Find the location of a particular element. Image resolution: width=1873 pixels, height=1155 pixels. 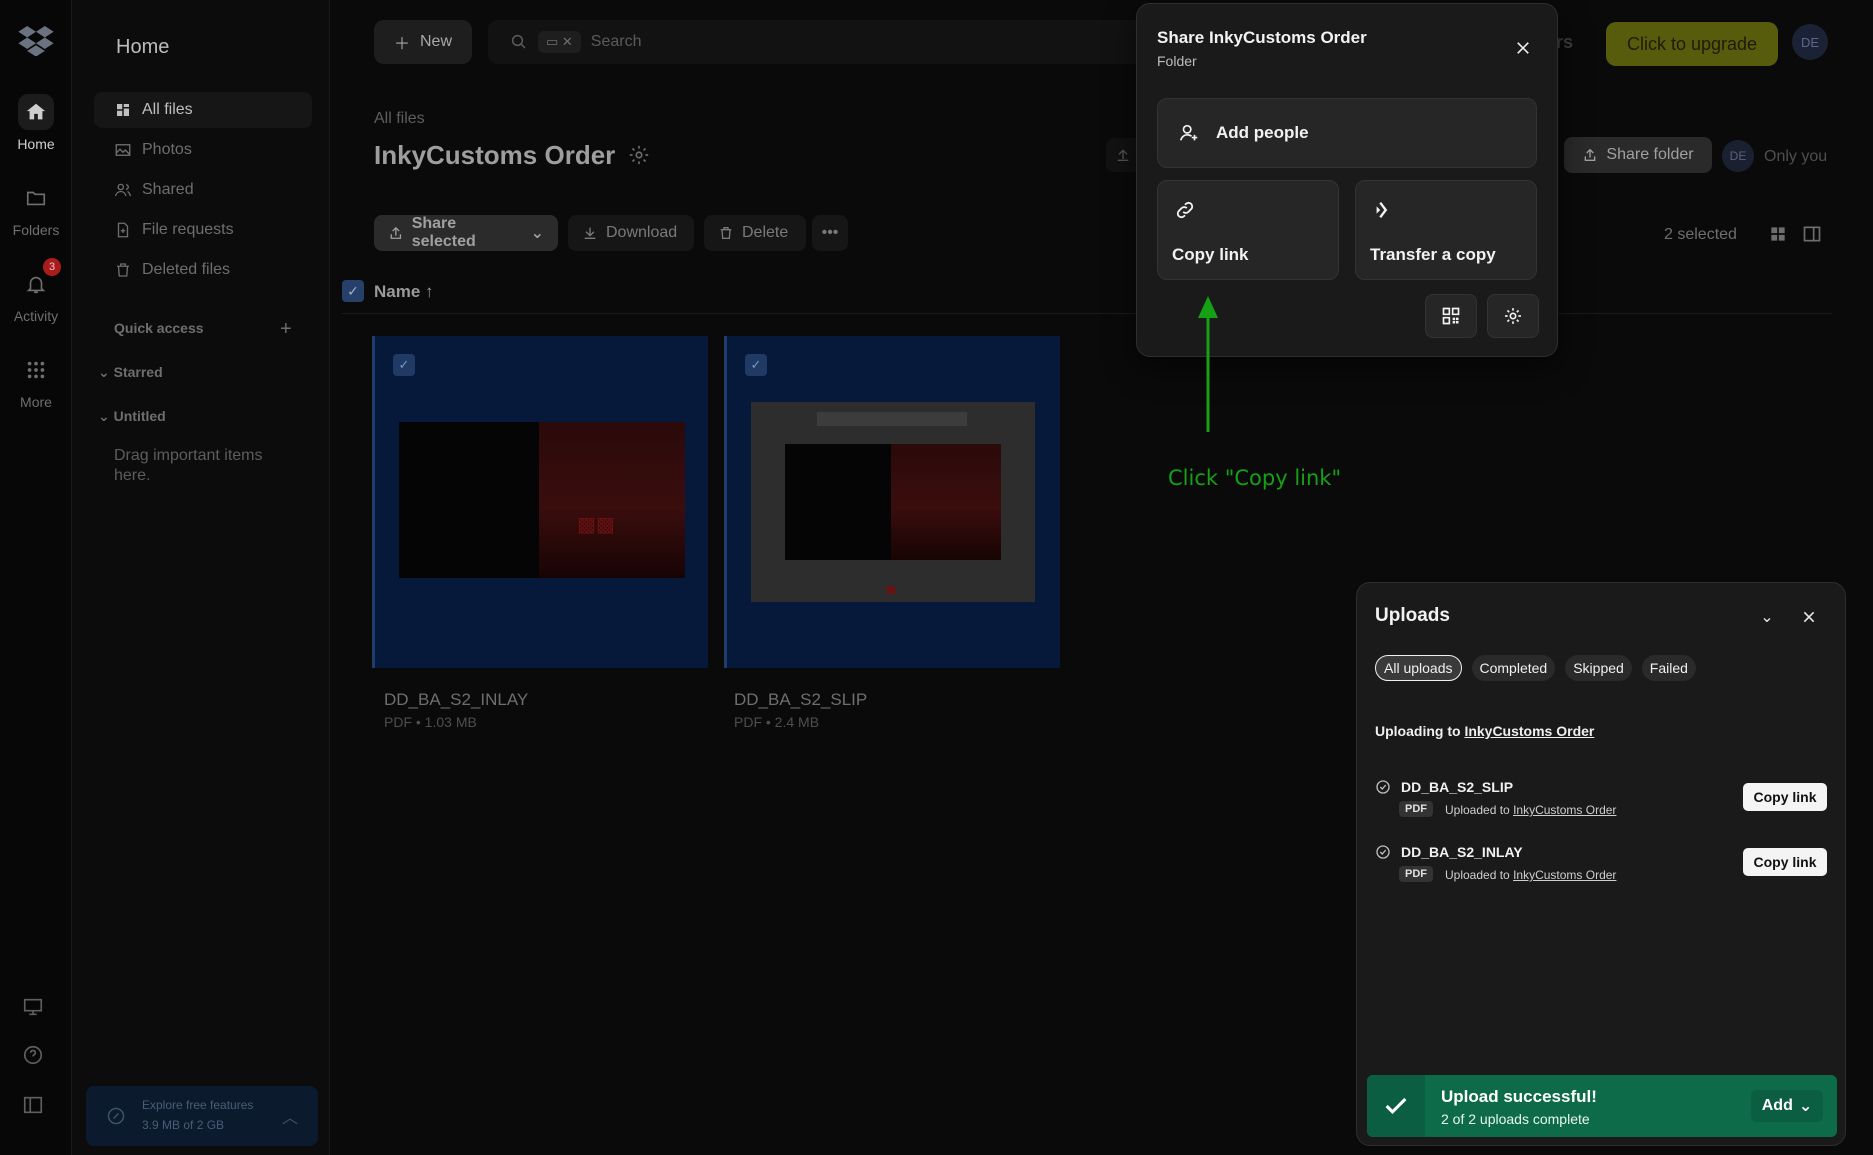

share-folder-button: Share folder is located at coordinates (1638, 155).